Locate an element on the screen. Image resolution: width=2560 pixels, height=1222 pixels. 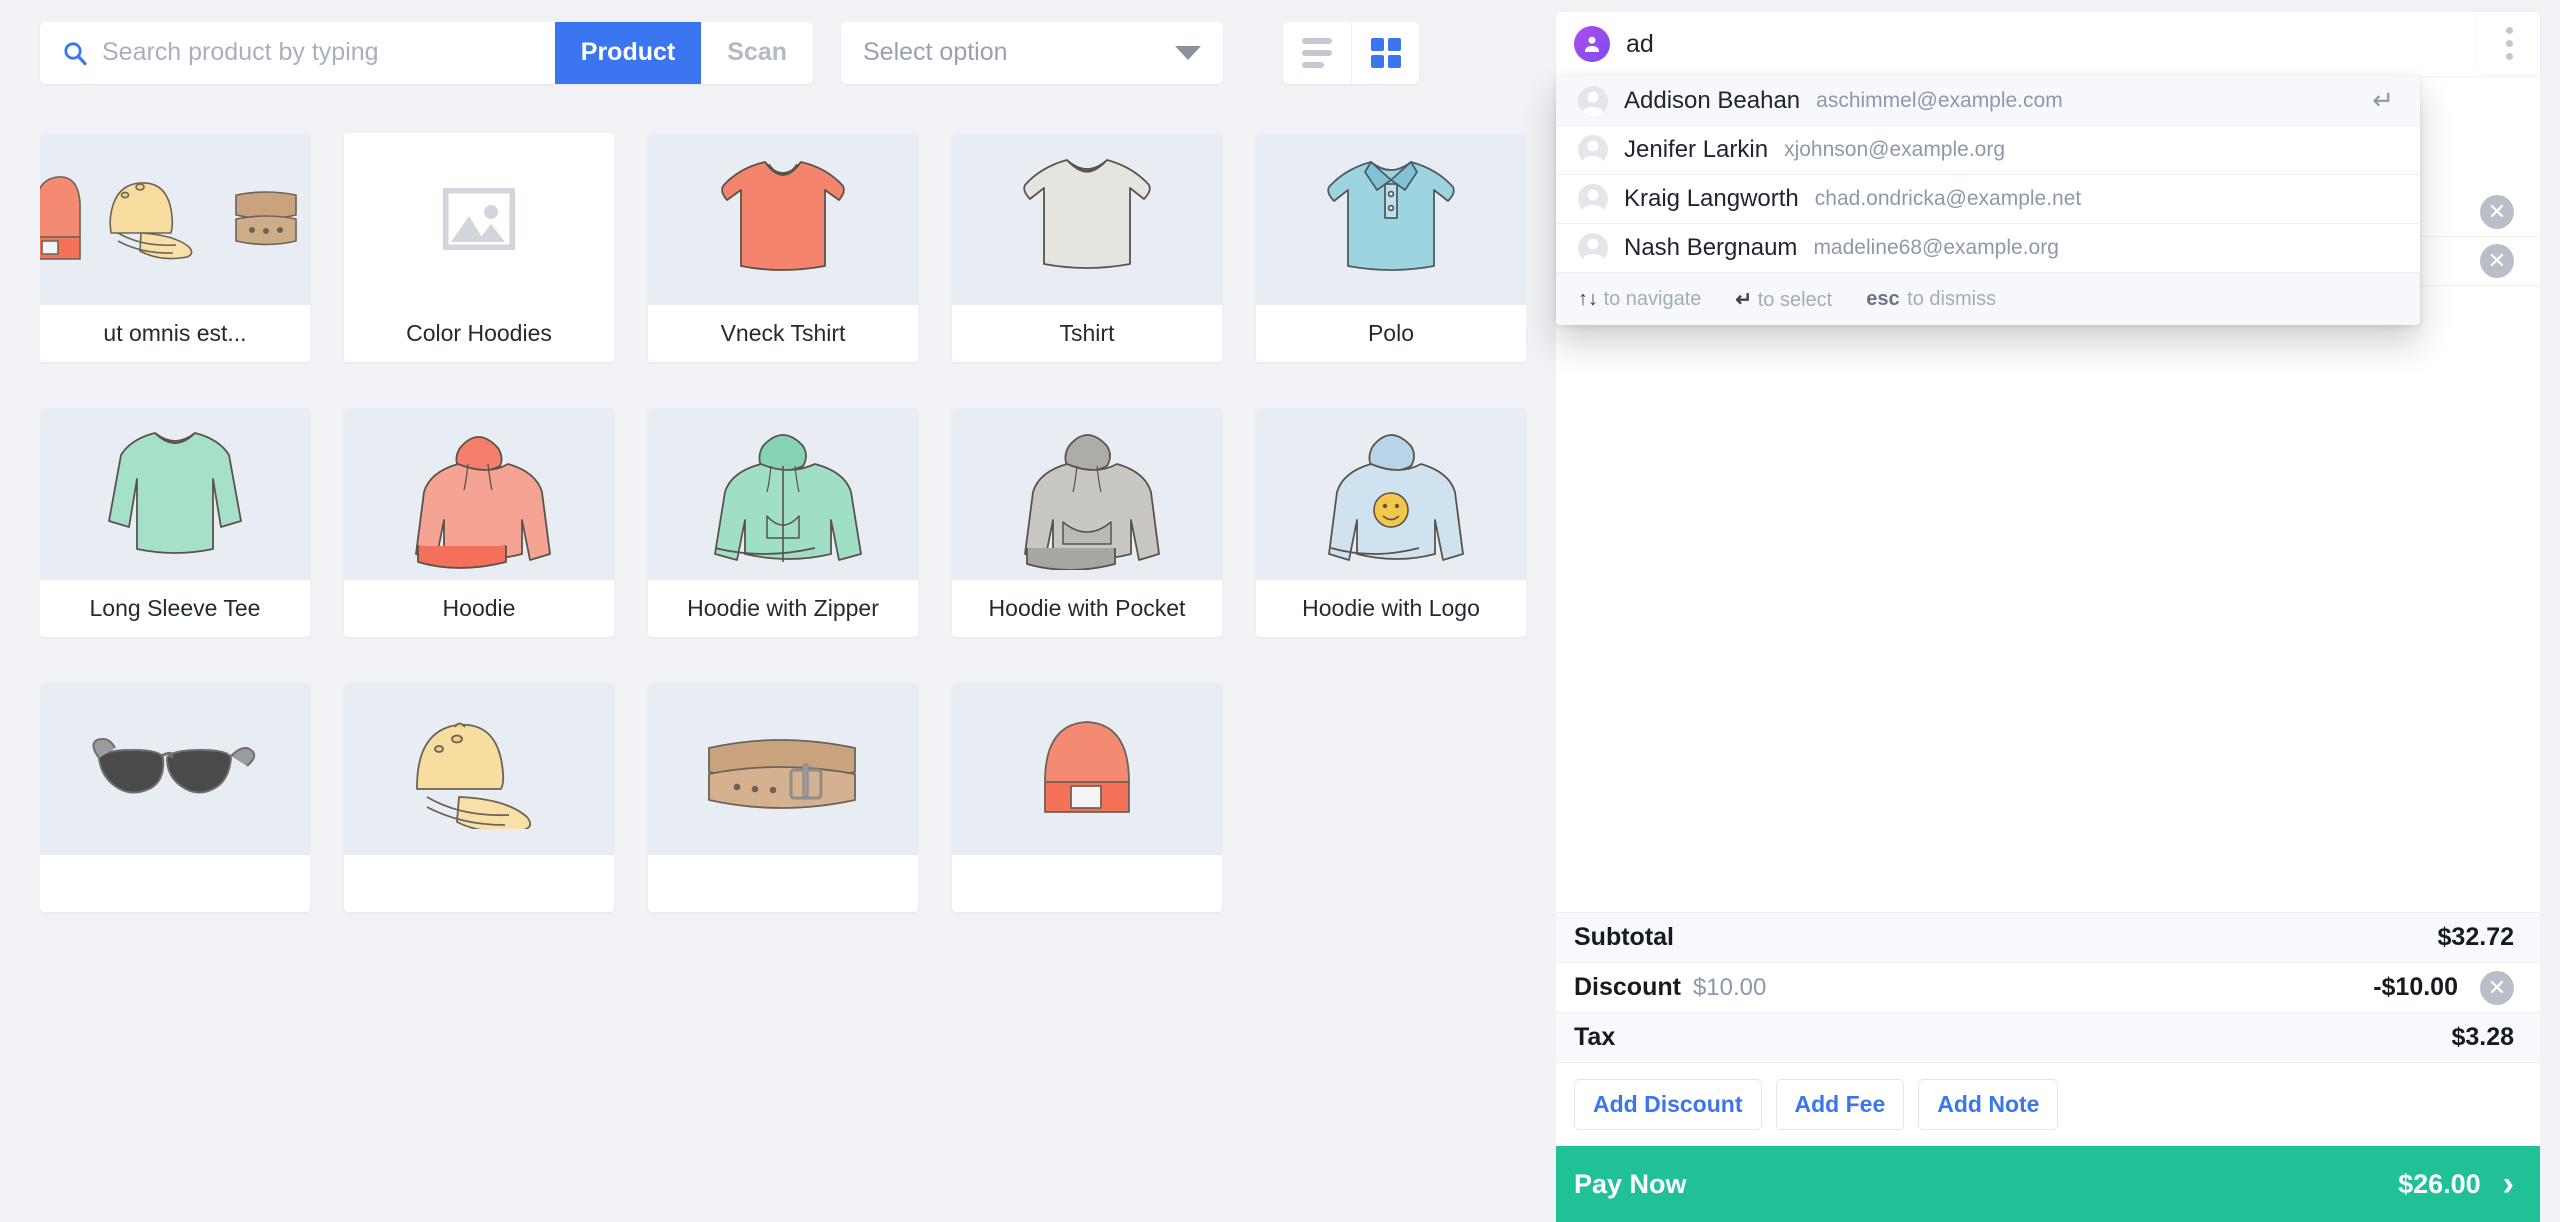
grid-view-icon is located at coordinates (1385, 52).